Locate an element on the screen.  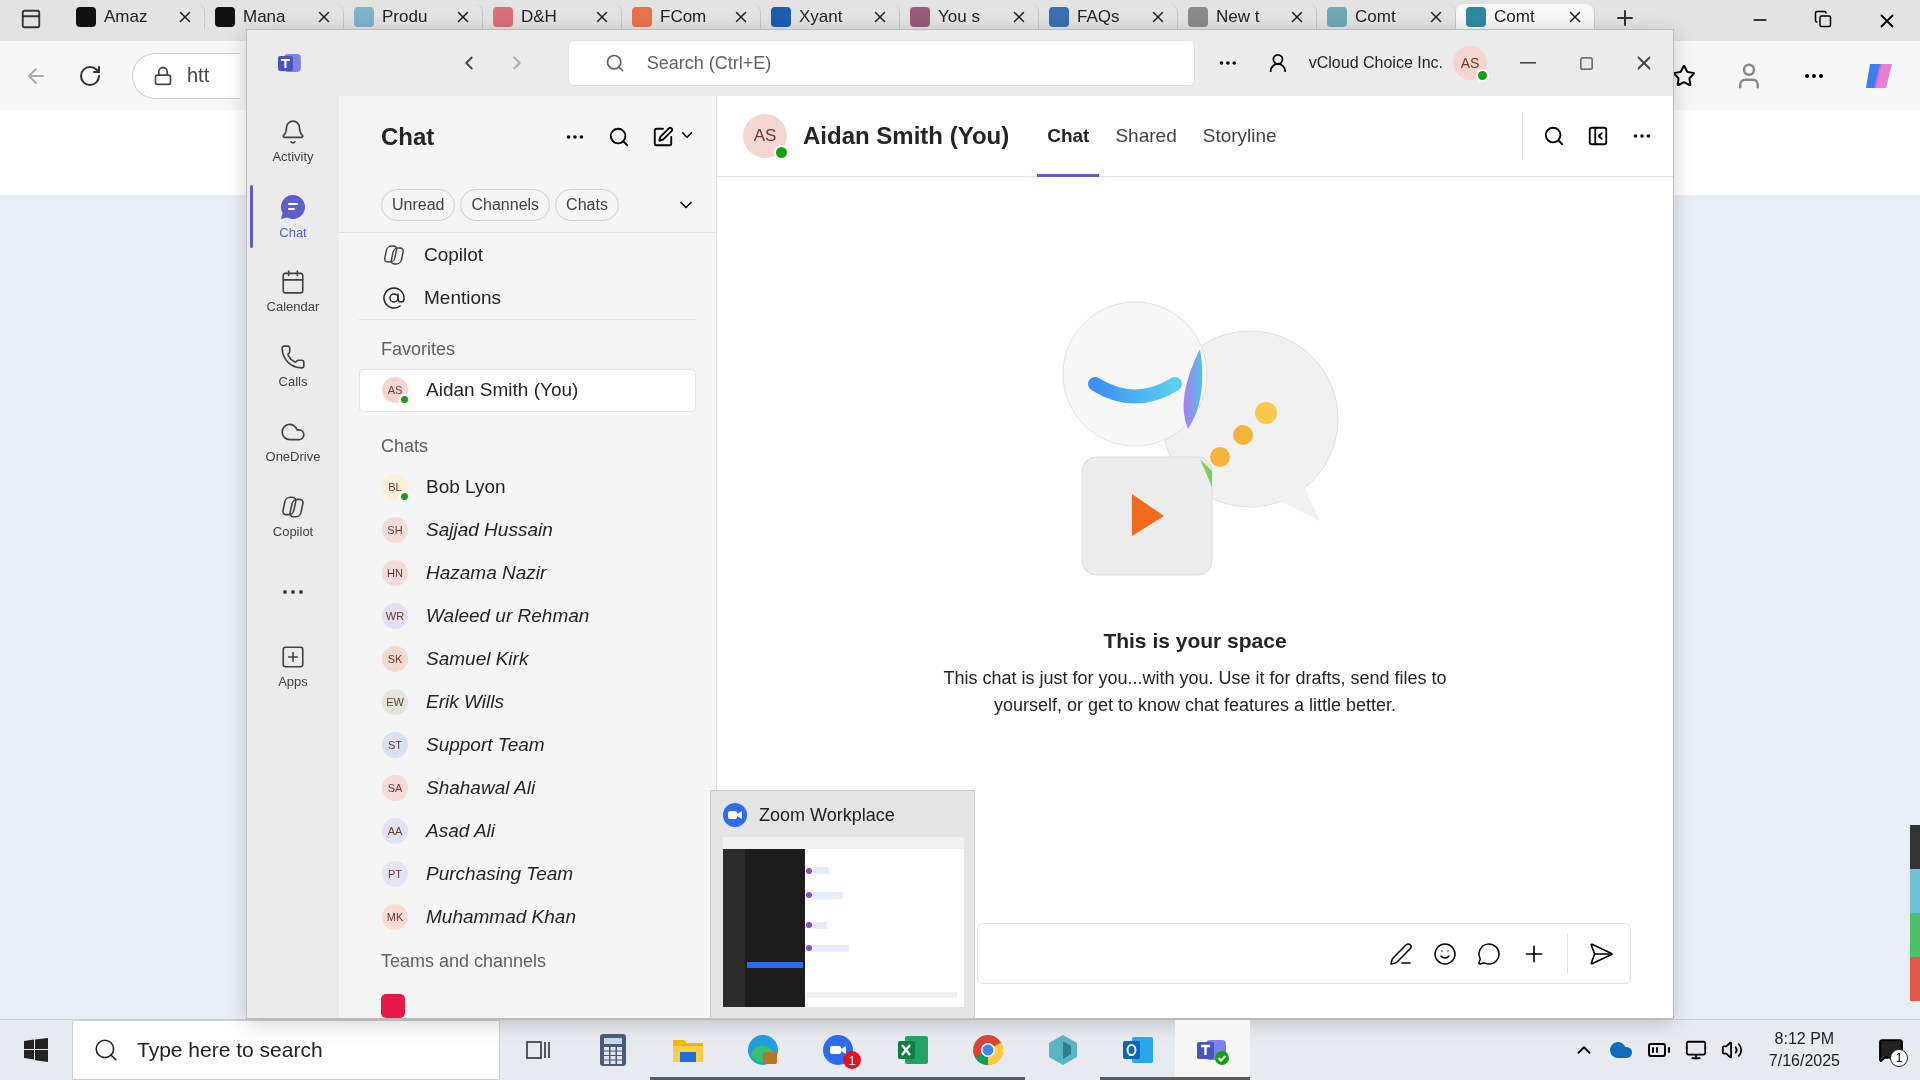
search-field: Search (Ctrl+E) is located at coordinates (881, 63).